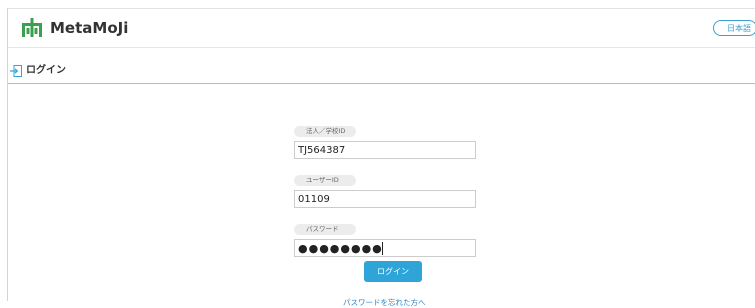 The width and height of the screenshot is (755, 308). I want to click on text-caret, so click(382, 248).